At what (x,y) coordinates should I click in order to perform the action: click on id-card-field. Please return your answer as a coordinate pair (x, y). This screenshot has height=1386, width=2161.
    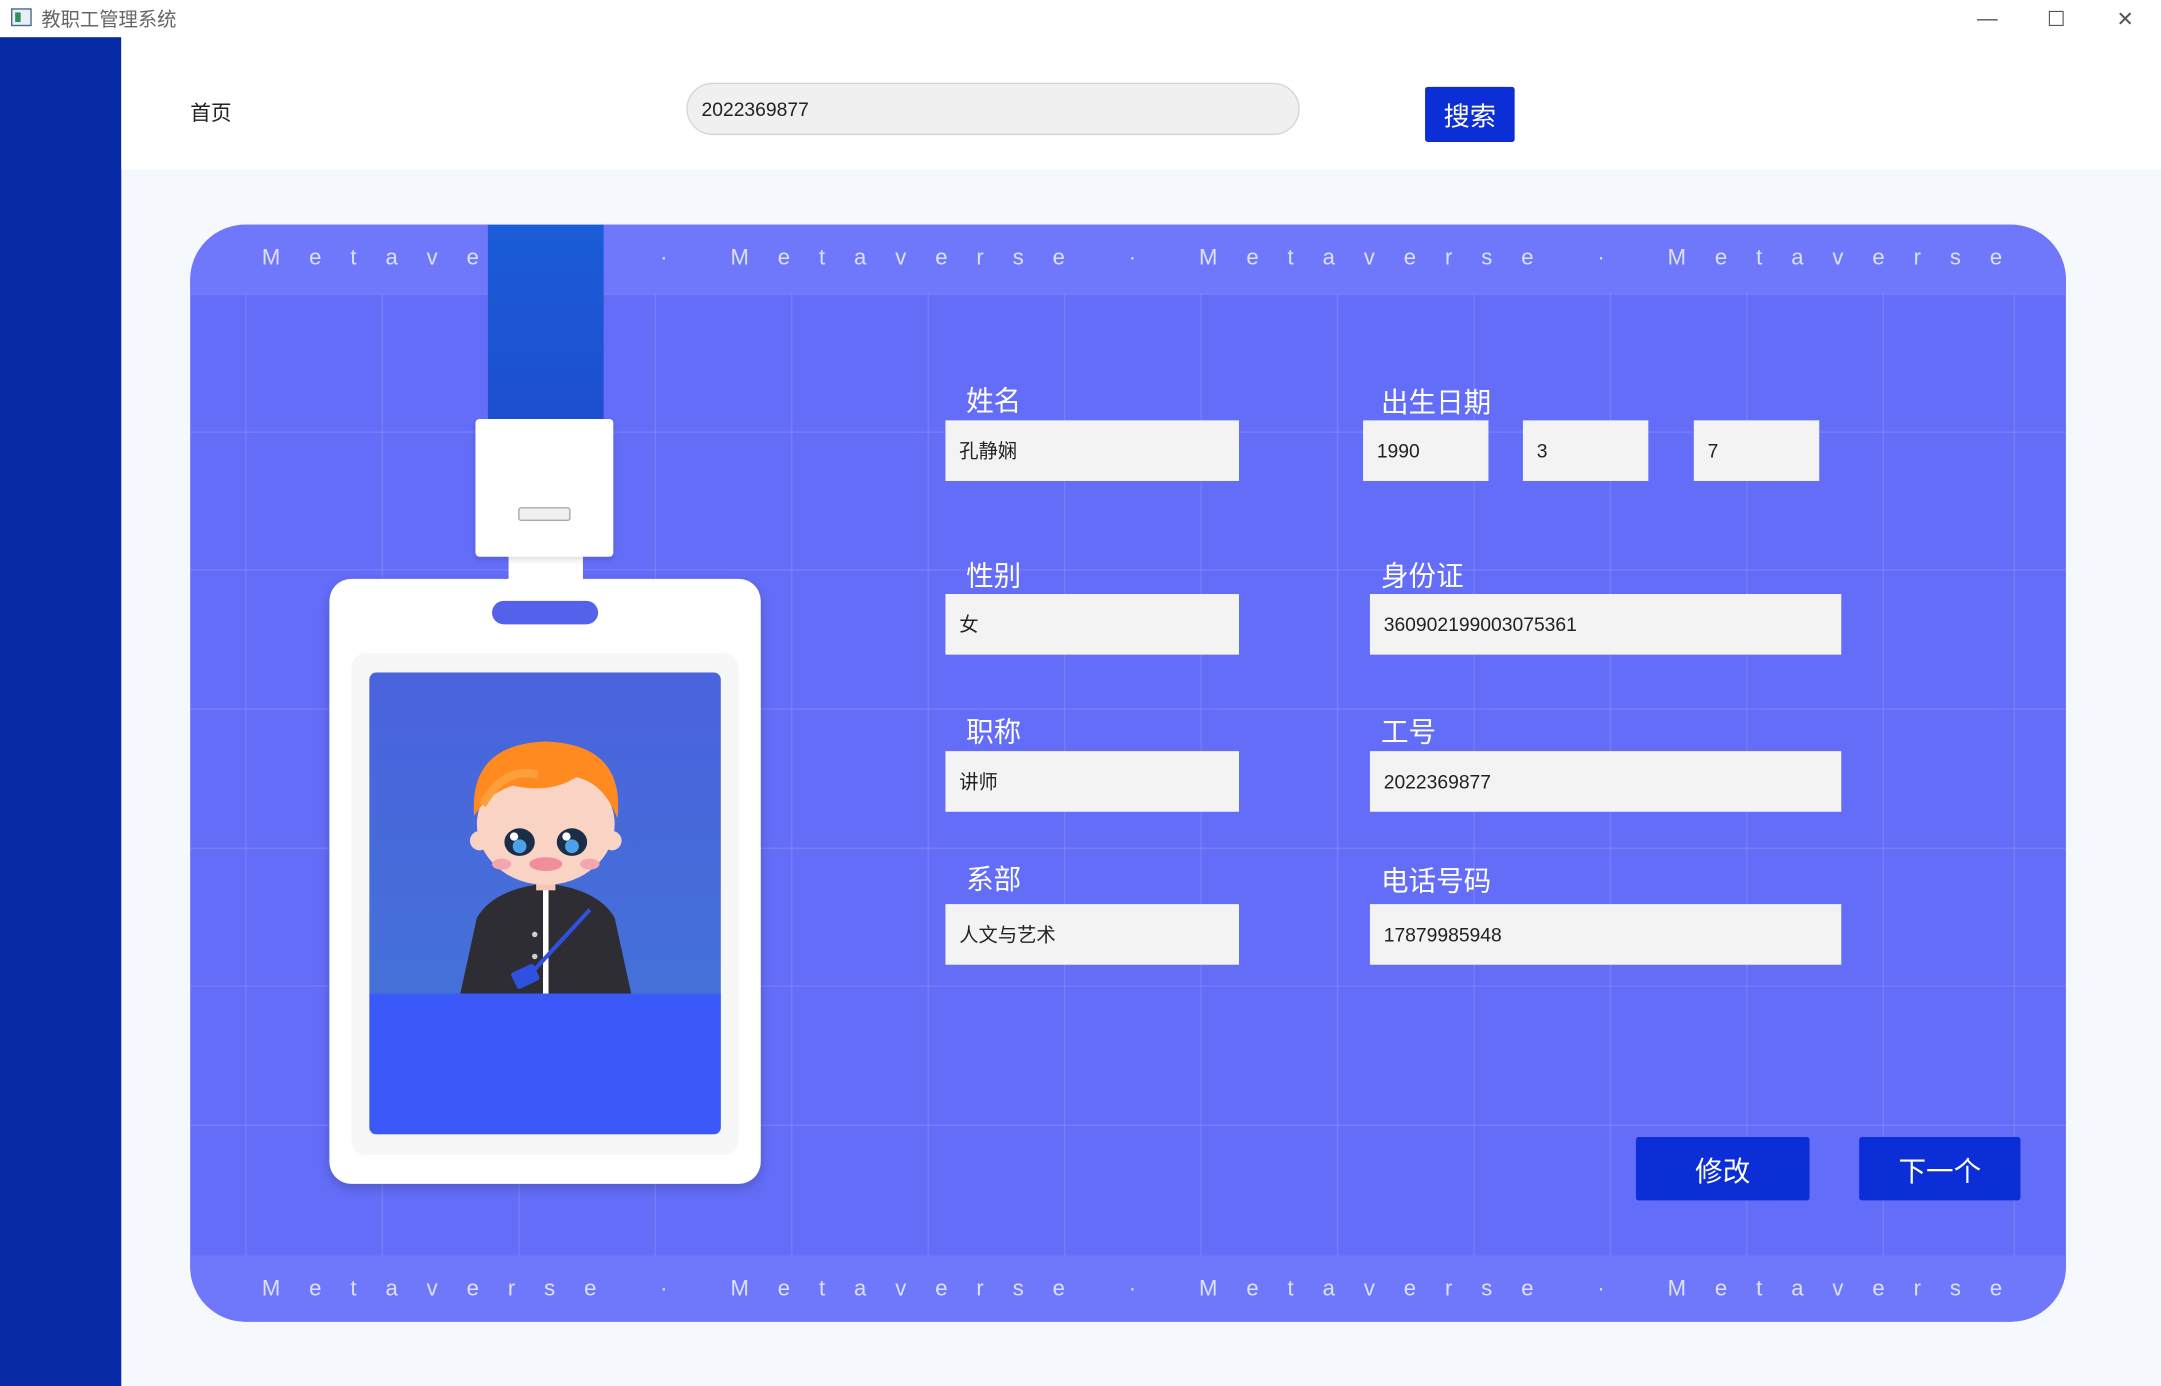
    Looking at the image, I should click on (1605, 624).